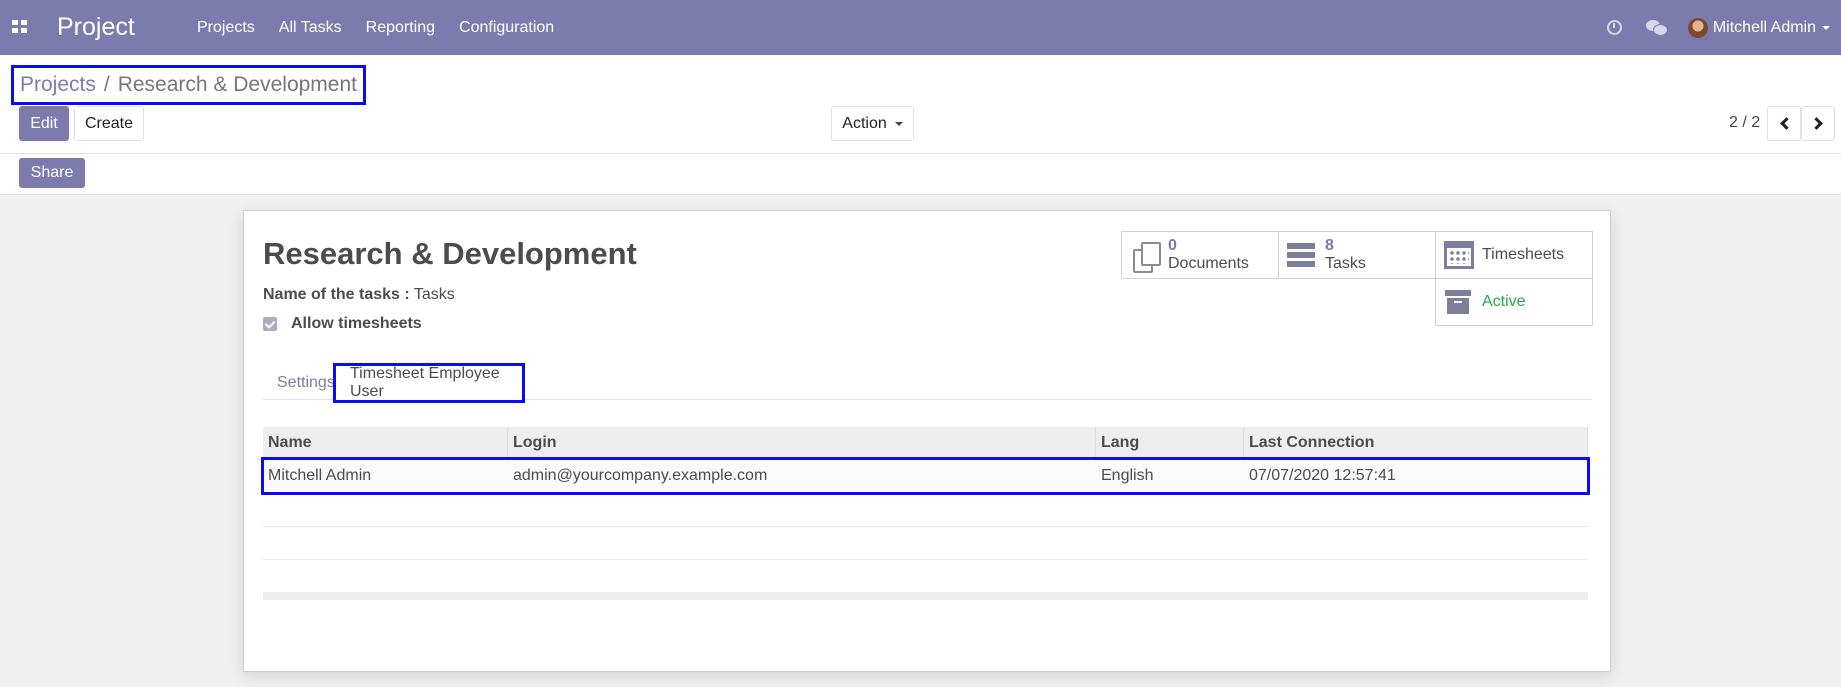 This screenshot has height=687, width=1841. I want to click on edit-button: Edit, so click(44, 123).